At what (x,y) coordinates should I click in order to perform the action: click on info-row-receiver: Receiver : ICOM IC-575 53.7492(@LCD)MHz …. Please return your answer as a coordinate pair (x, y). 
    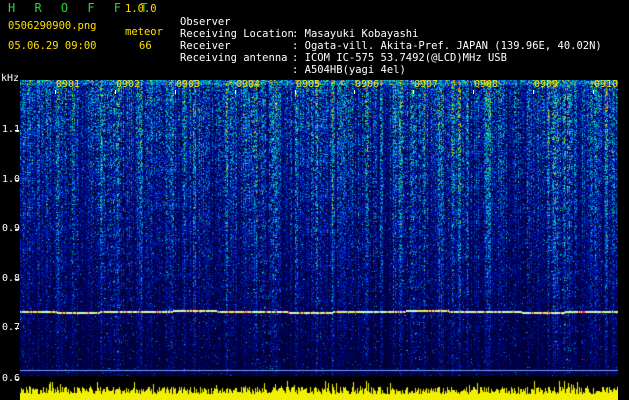
    Looking at the image, I should click on (343, 46).